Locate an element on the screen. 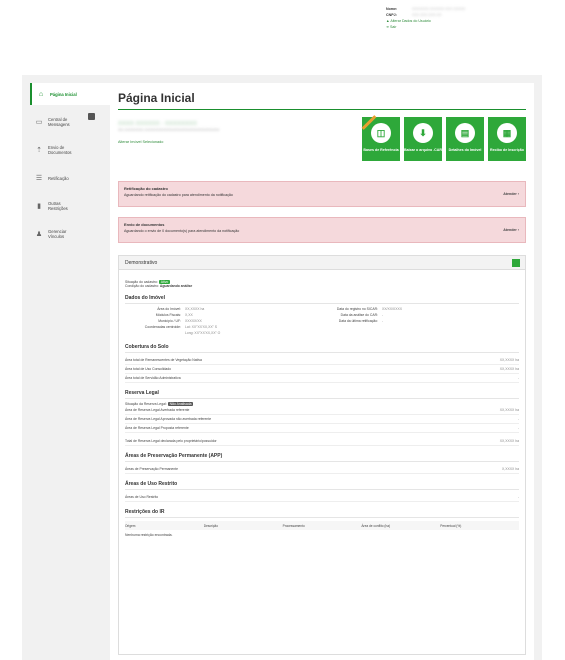 Image resolution: width=565 pixels, height=660 pixels. sidebar-item-restricoes: ▮ Outras Restrições is located at coordinates (75, 206).